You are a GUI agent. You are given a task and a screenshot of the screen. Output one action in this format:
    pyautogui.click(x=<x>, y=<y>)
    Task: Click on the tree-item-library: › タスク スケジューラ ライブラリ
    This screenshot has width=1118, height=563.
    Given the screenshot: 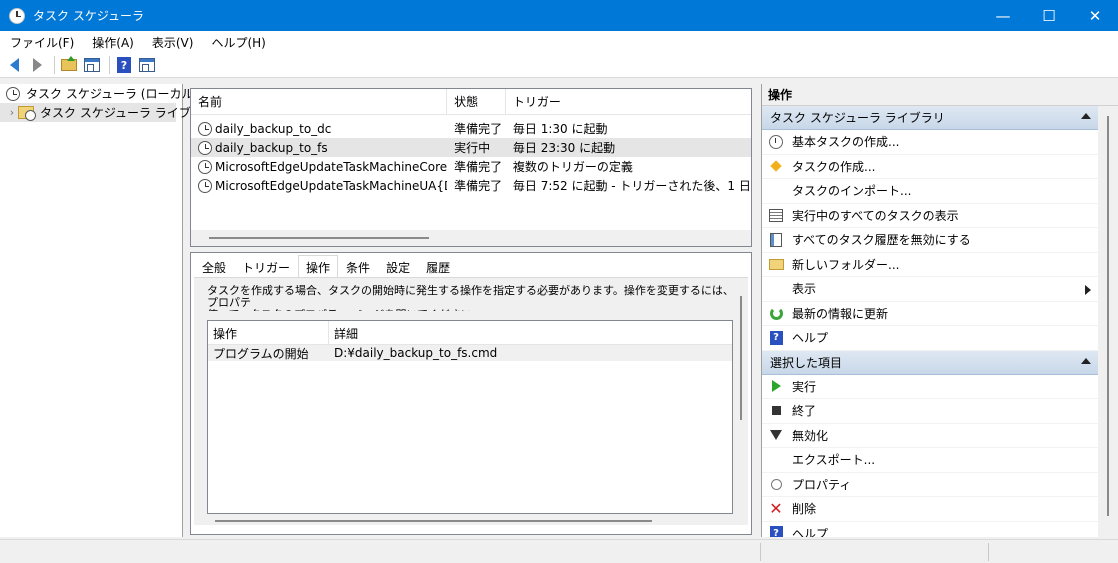 What is the action you would take?
    pyautogui.click(x=107, y=112)
    